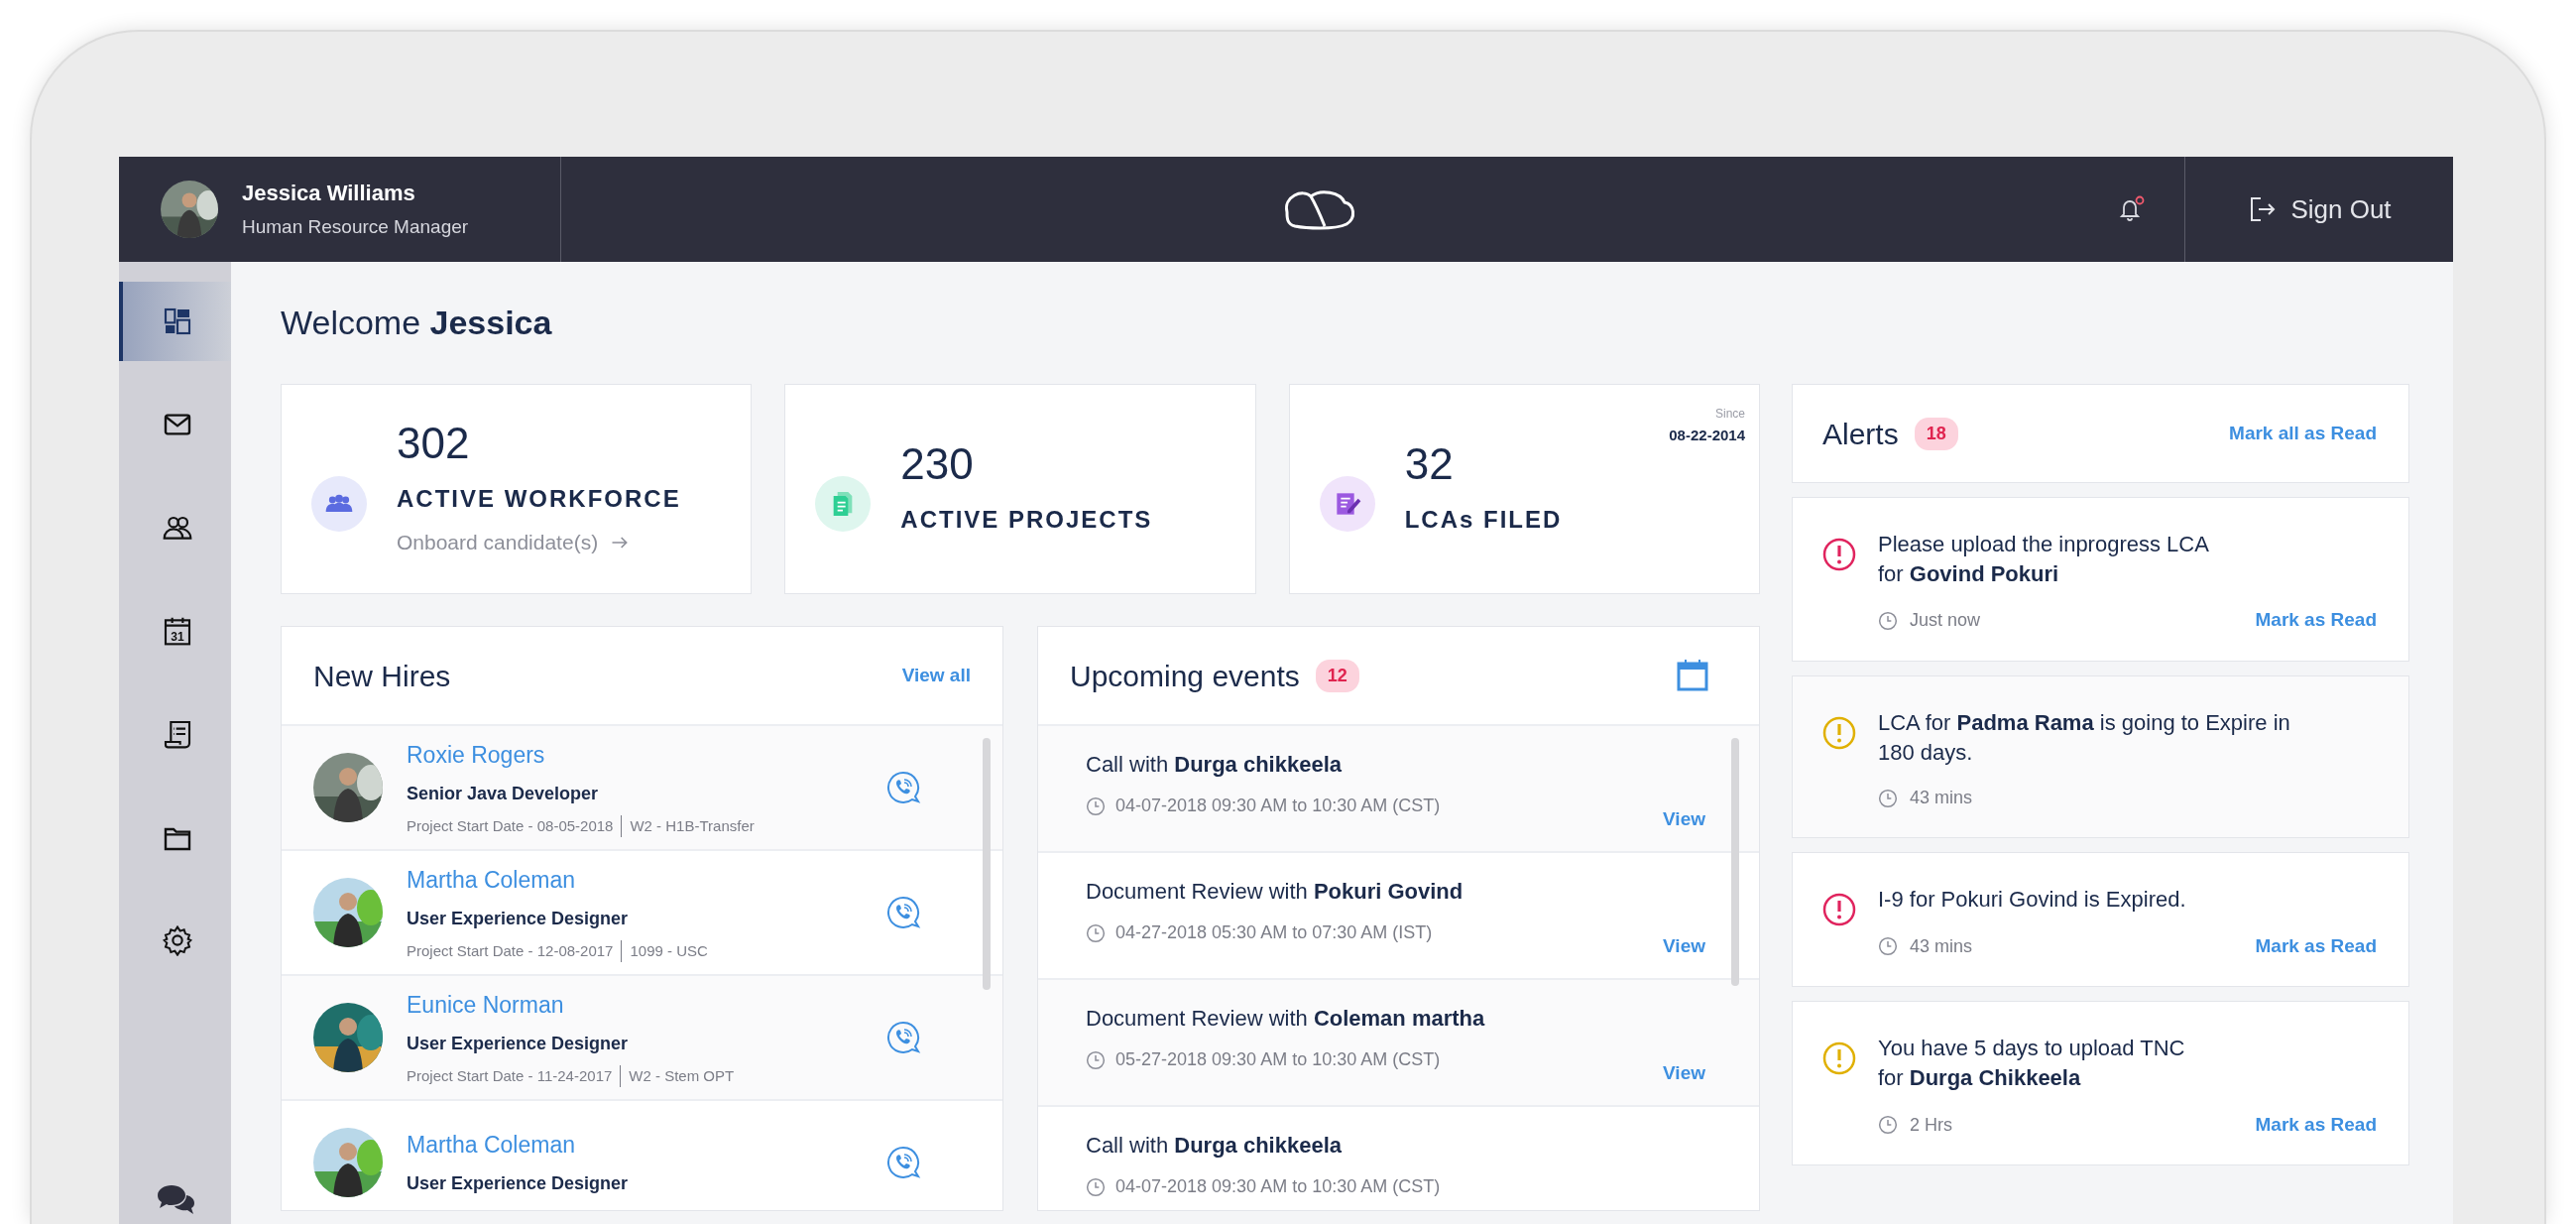 The height and width of the screenshot is (1224, 2576). What do you see at coordinates (1483, 520) in the screenshot?
I see `stat-label: LCAs FILED` at bounding box center [1483, 520].